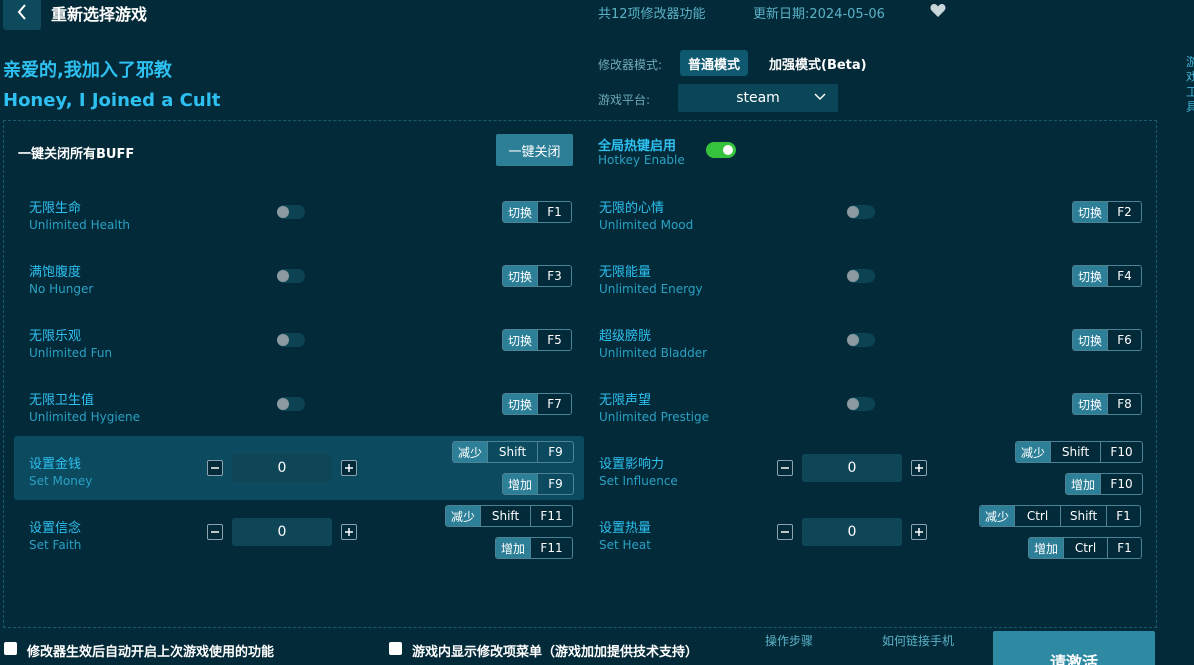 This screenshot has width=1194, height=665. What do you see at coordinates (61, 278) in the screenshot?
I see `cheat-item: 满饱腹度 No Hunger` at bounding box center [61, 278].